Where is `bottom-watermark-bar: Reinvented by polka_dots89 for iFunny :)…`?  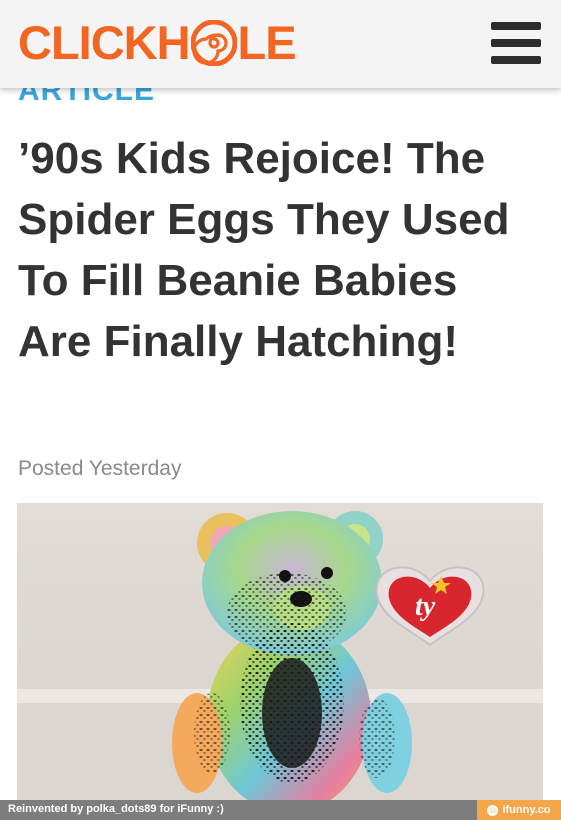 bottom-watermark-bar: Reinvented by polka_dots89 for iFunny :)… is located at coordinates (280, 810).